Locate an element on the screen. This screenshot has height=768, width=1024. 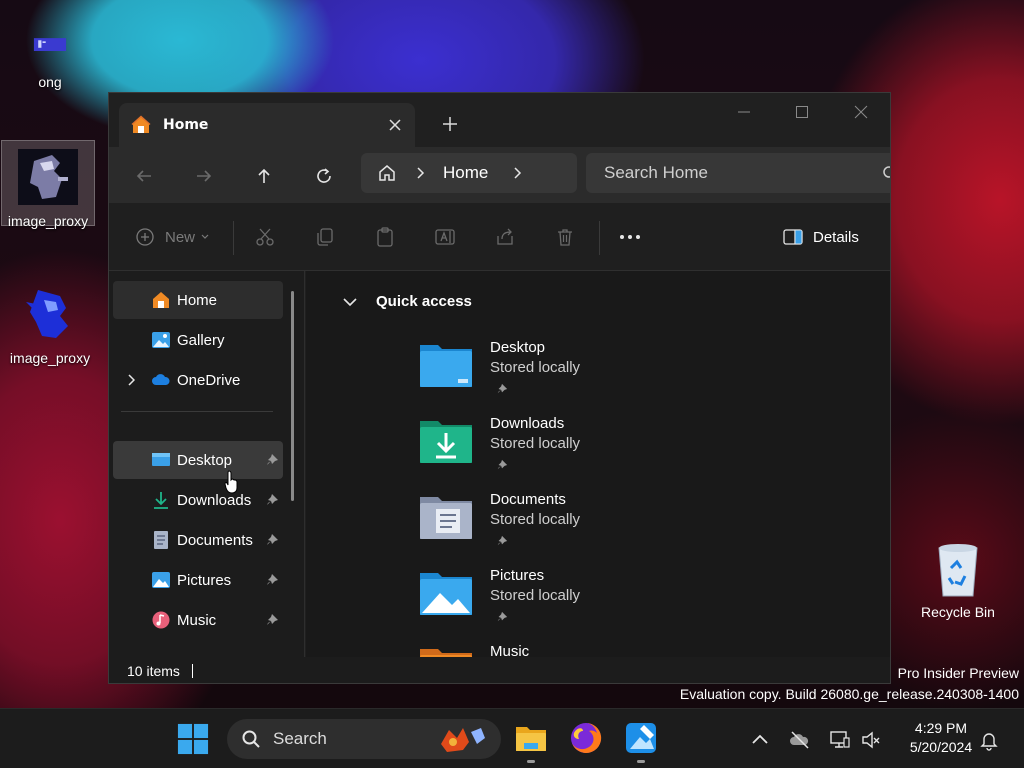
search-box is located at coordinates (738, 173).